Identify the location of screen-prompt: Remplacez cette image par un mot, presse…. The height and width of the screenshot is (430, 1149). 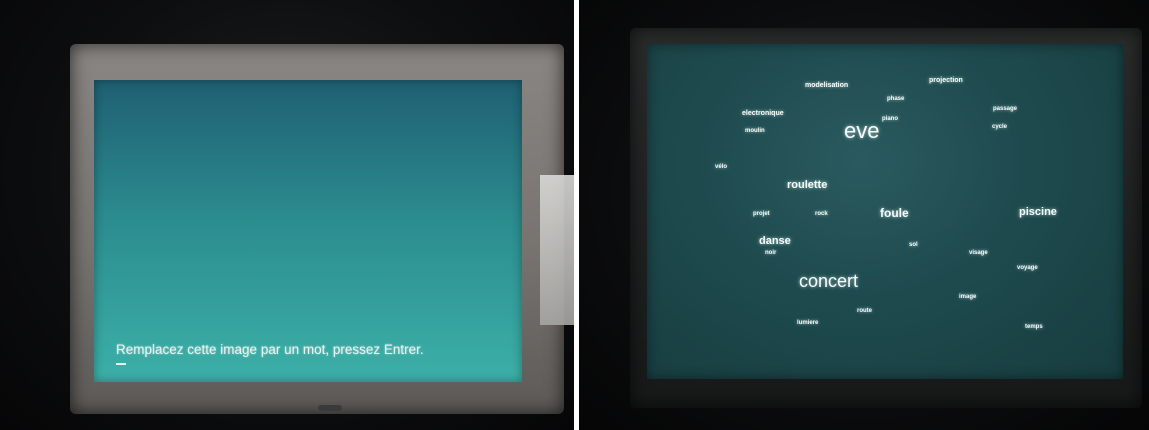
(270, 349).